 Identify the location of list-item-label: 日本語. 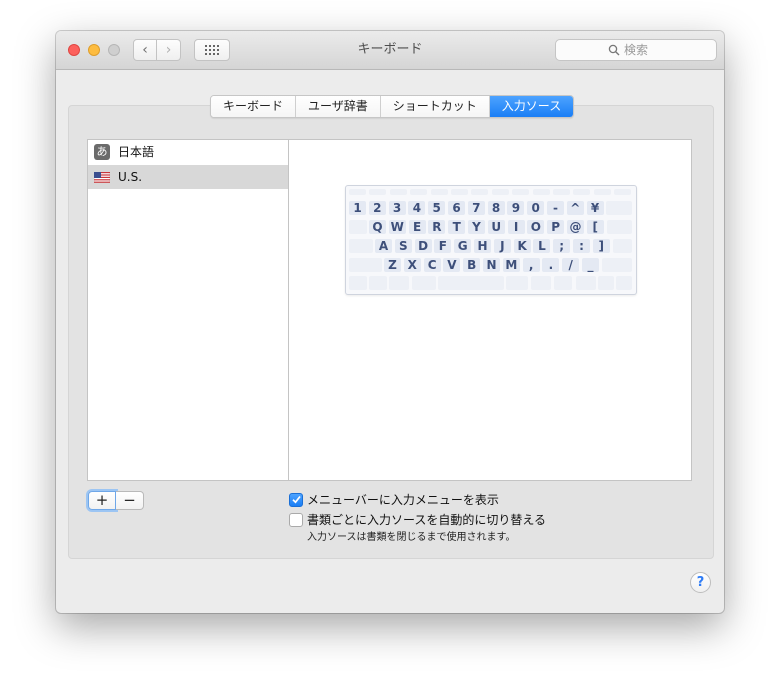
(136, 152).